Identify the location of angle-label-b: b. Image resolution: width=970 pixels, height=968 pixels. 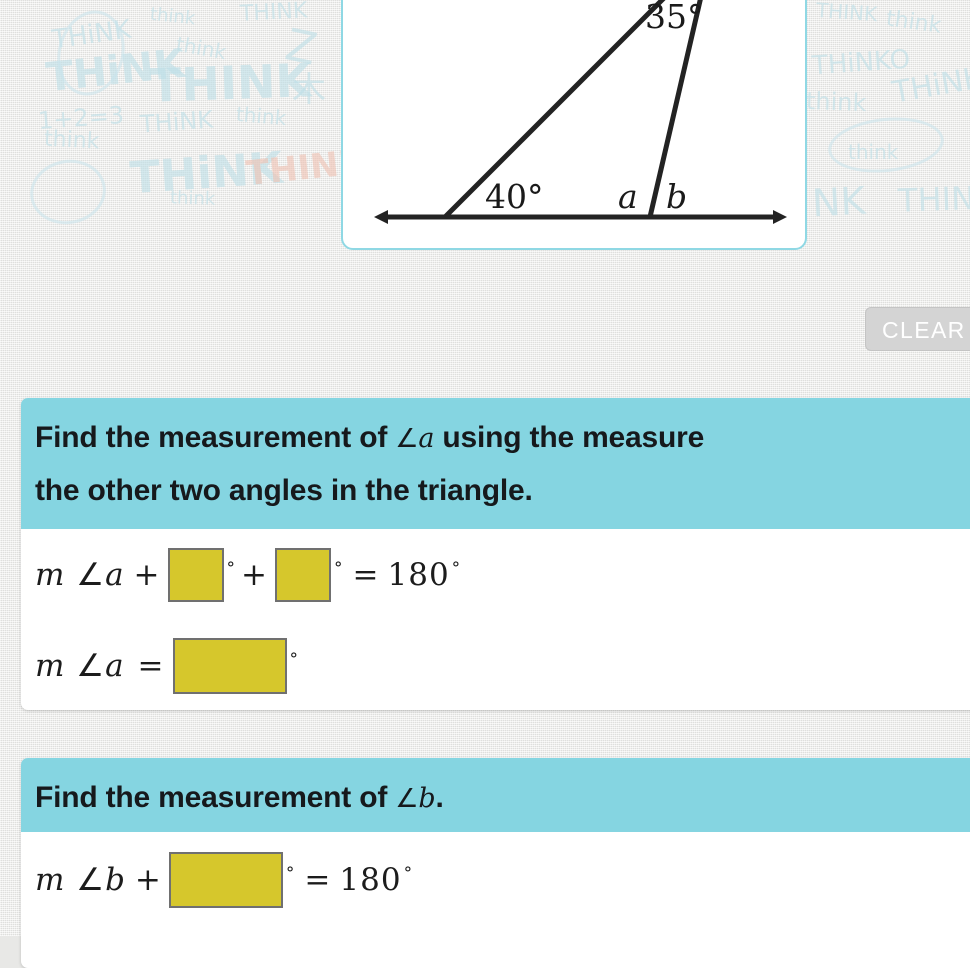
(676, 196).